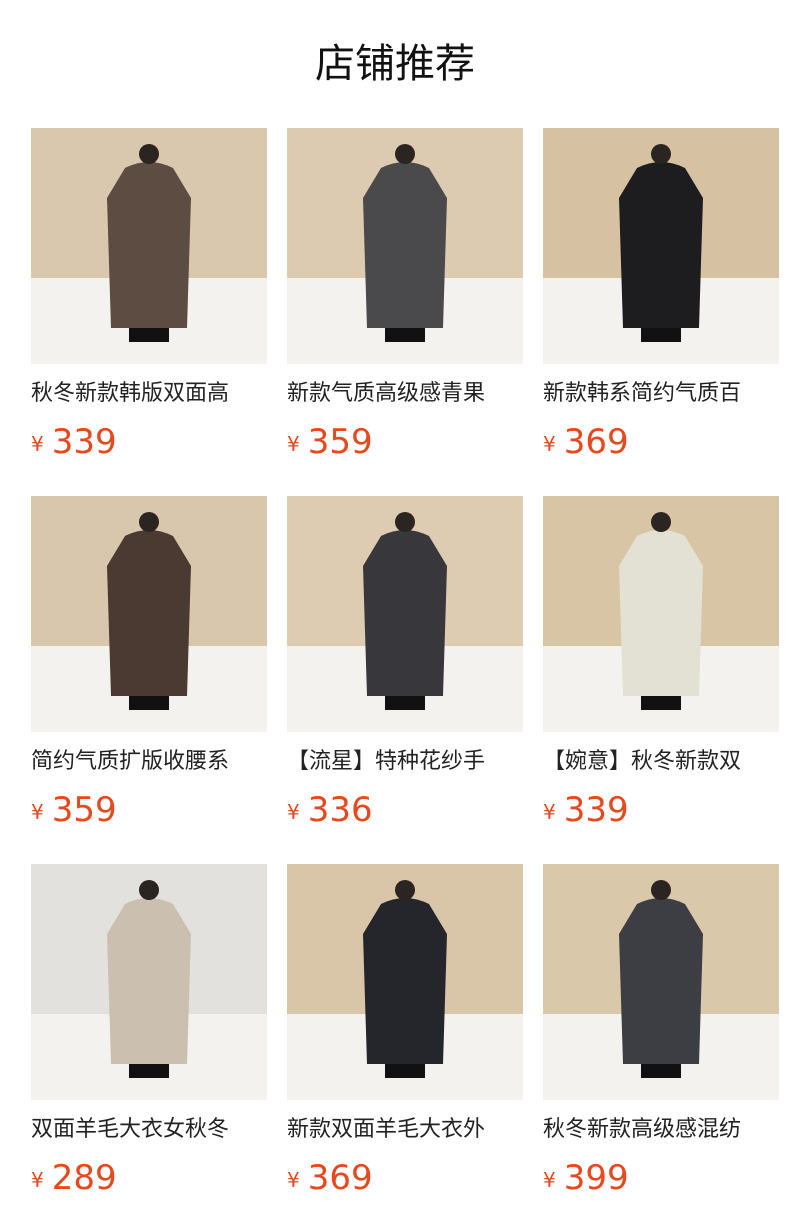 This screenshot has width=790, height=1232. I want to click on product-card: 【婉意】秋冬新款双 ¥339, so click(661, 663).